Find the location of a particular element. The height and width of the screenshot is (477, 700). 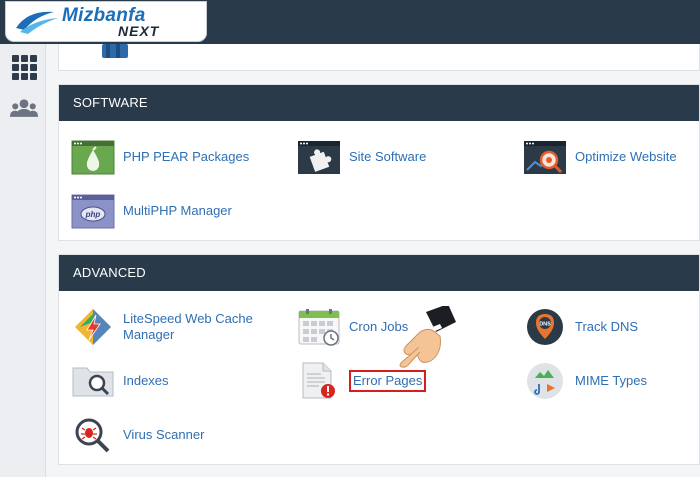

dns-pin-icon: DNS is located at coordinates (545, 327).